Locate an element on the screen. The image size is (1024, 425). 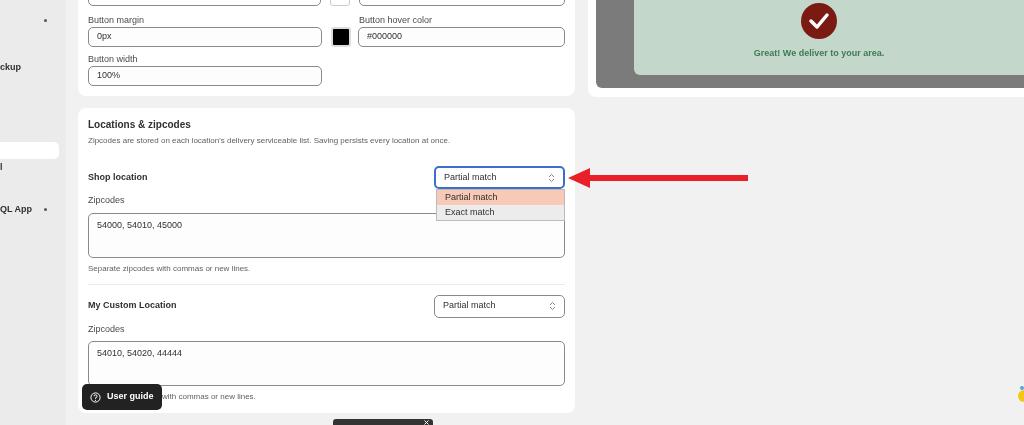
input-field: 0px is located at coordinates (205, 37).